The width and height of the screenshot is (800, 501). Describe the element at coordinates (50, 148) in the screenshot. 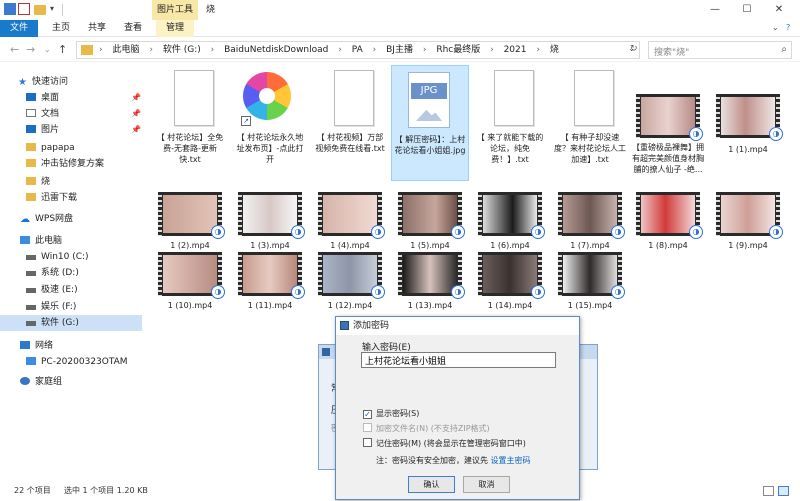

I see `nav-item-papapa: papapa` at that location.